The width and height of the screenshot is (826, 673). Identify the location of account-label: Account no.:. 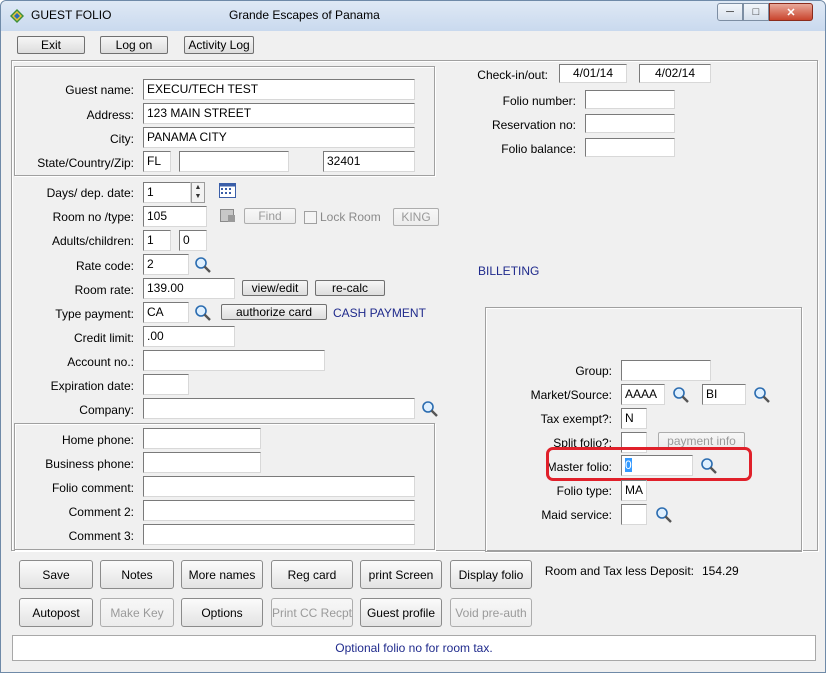
(100, 362).